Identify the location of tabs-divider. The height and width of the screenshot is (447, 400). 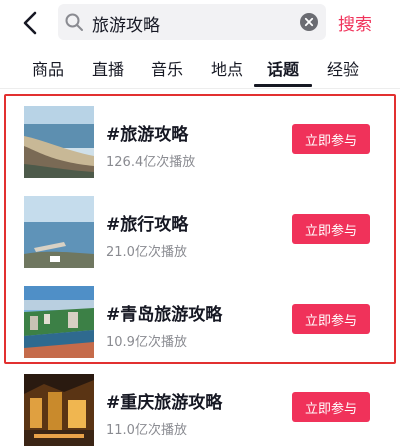
(200, 88).